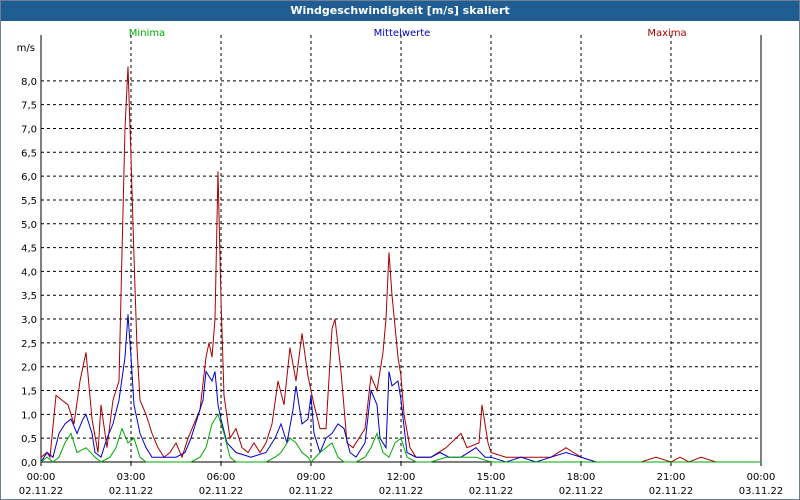 Image resolution: width=800 pixels, height=500 pixels. Describe the element at coordinates (581, 477) in the screenshot. I see `x-tick-time-label: 18:00` at that location.